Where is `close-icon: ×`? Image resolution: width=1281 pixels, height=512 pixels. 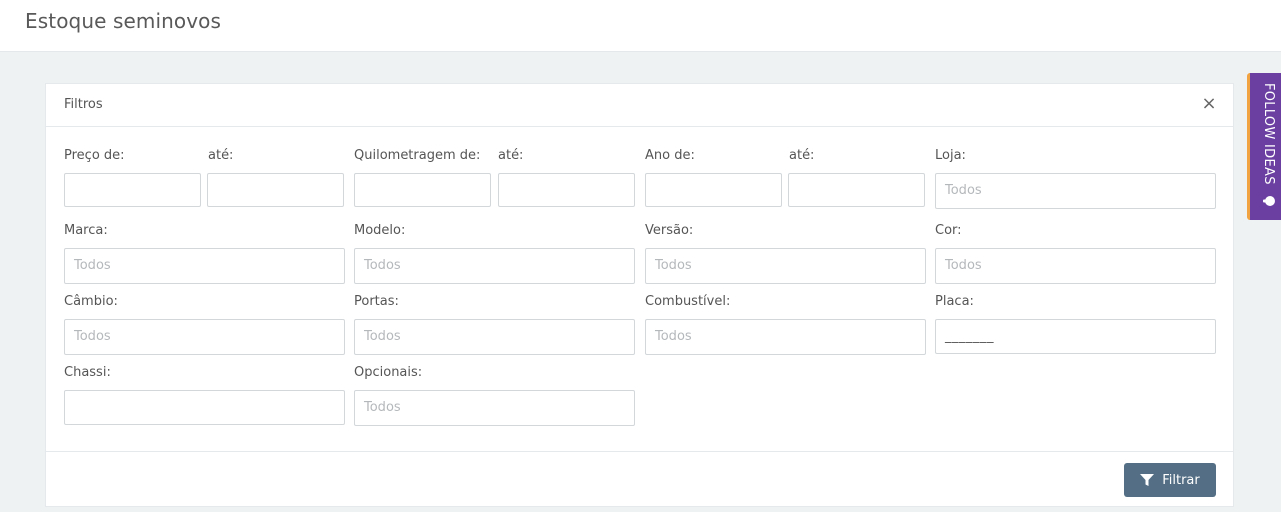 close-icon: × is located at coordinates (1209, 104).